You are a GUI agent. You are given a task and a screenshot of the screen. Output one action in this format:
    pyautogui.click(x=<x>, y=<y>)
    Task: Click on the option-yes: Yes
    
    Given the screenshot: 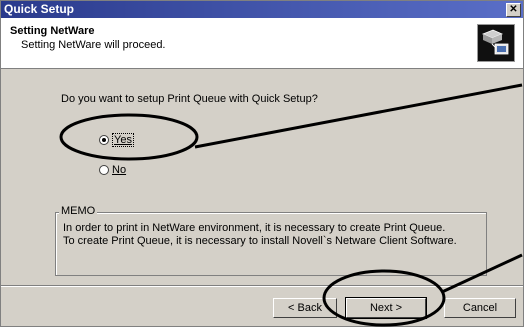 What is the action you would take?
    pyautogui.click(x=116, y=140)
    